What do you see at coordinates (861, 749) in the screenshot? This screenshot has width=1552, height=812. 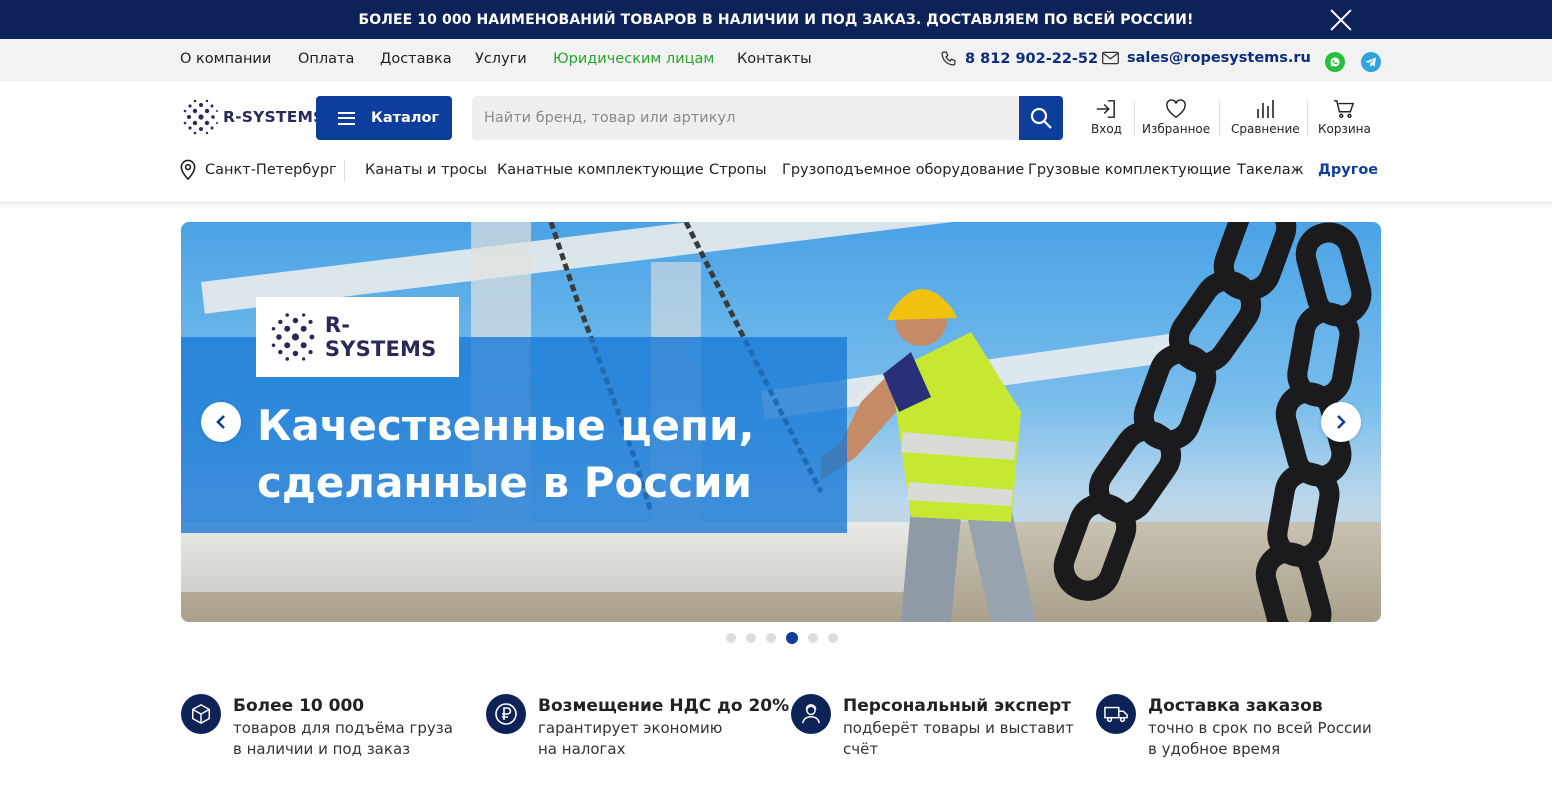 I see `feature-text: счёт` at bounding box center [861, 749].